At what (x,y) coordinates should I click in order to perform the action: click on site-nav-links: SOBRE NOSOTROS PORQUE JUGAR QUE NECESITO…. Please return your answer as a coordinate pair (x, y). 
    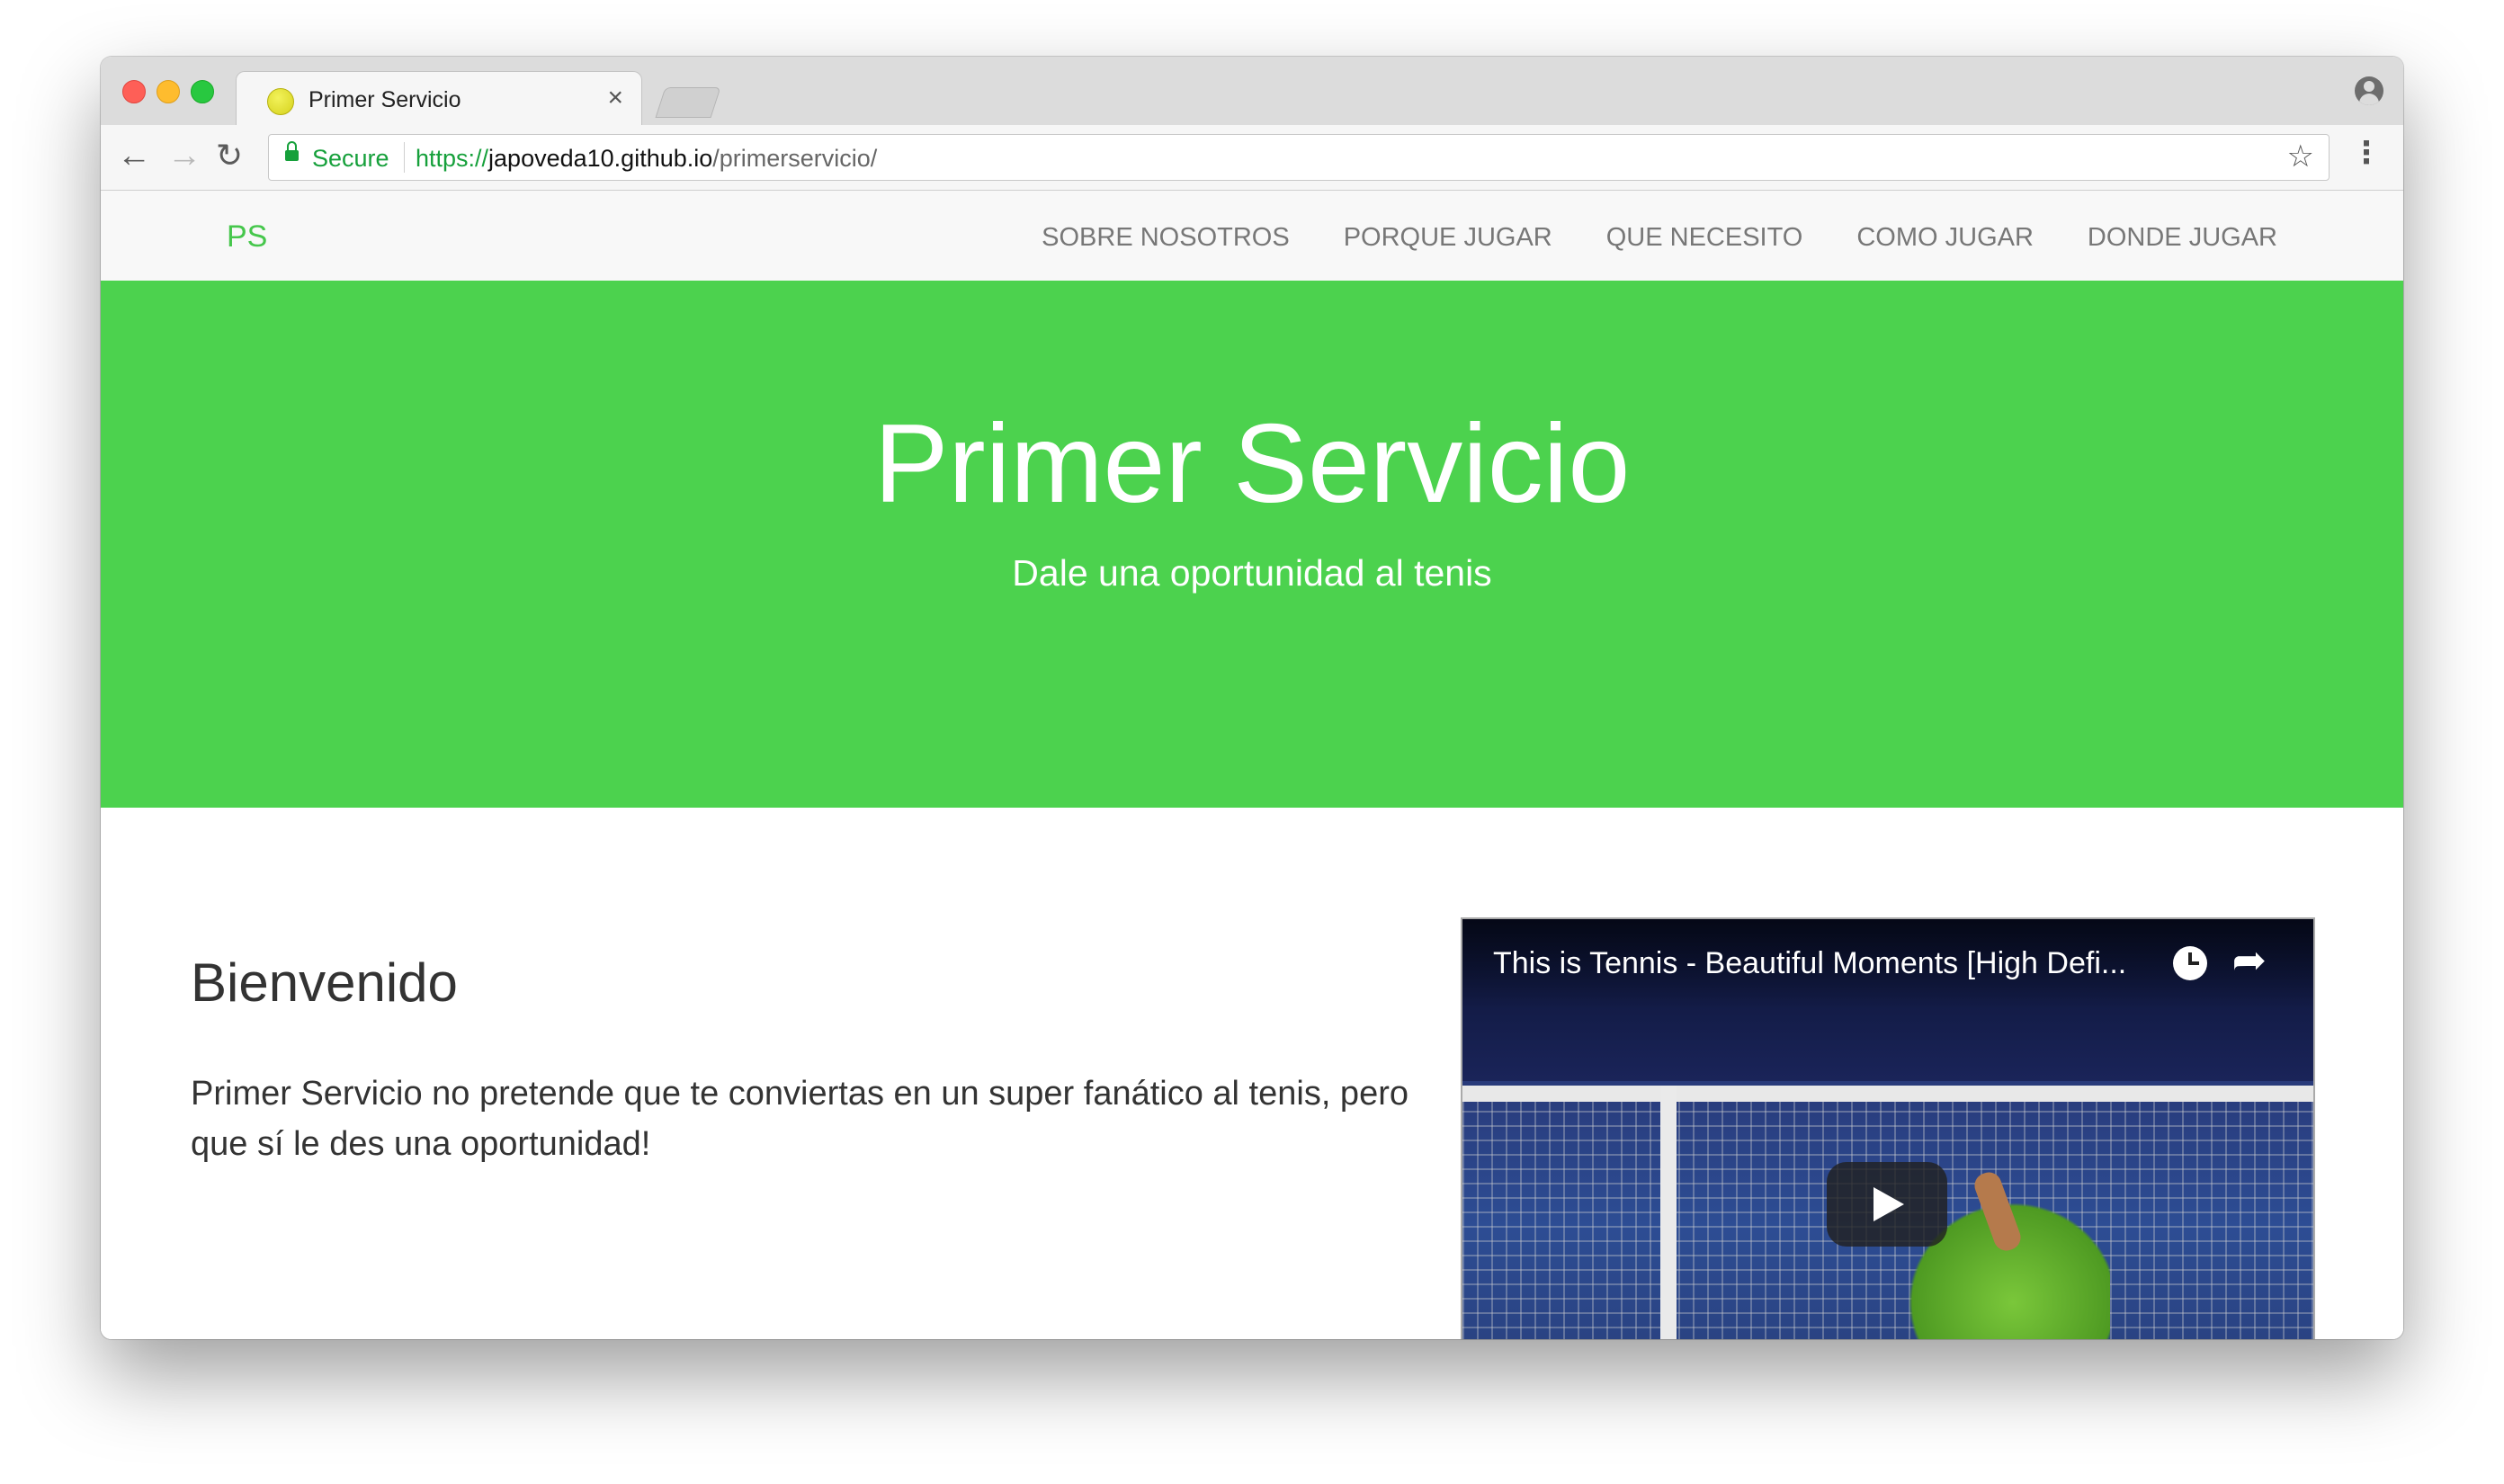
    Looking at the image, I should click on (1633, 238).